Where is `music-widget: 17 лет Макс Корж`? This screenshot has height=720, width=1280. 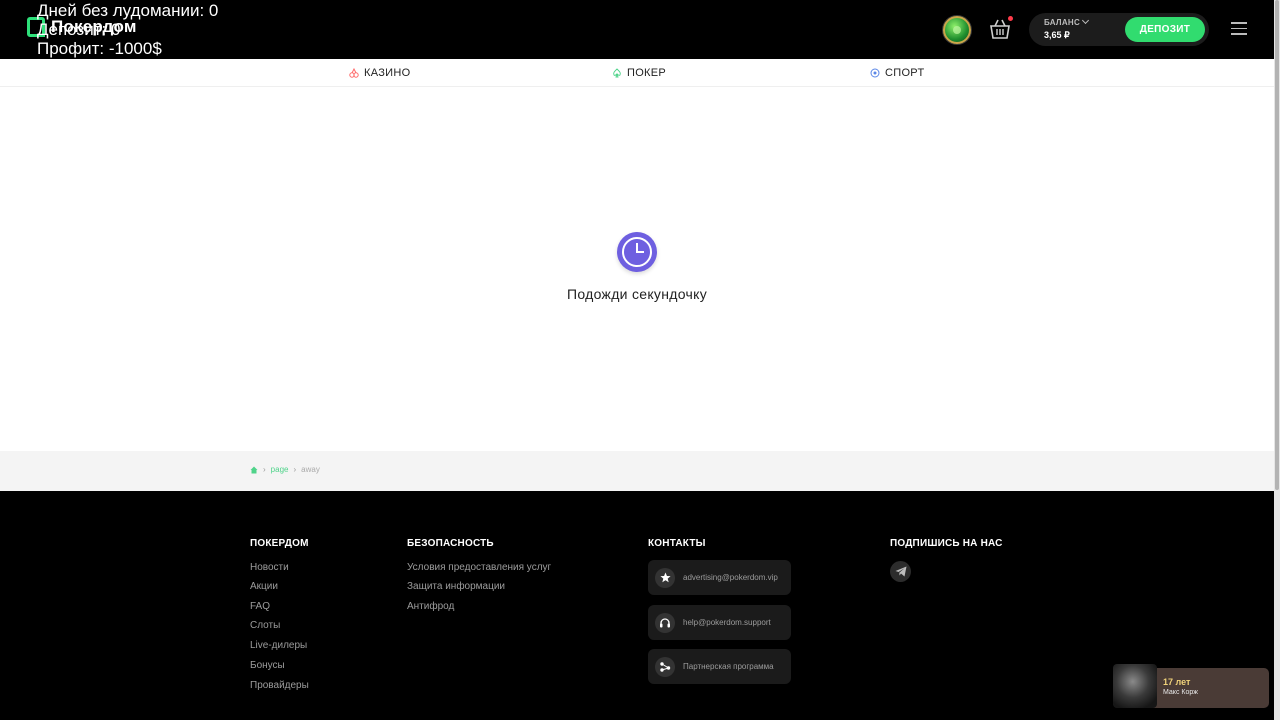
music-widget: 17 лет Макс Корж is located at coordinates (1191, 686).